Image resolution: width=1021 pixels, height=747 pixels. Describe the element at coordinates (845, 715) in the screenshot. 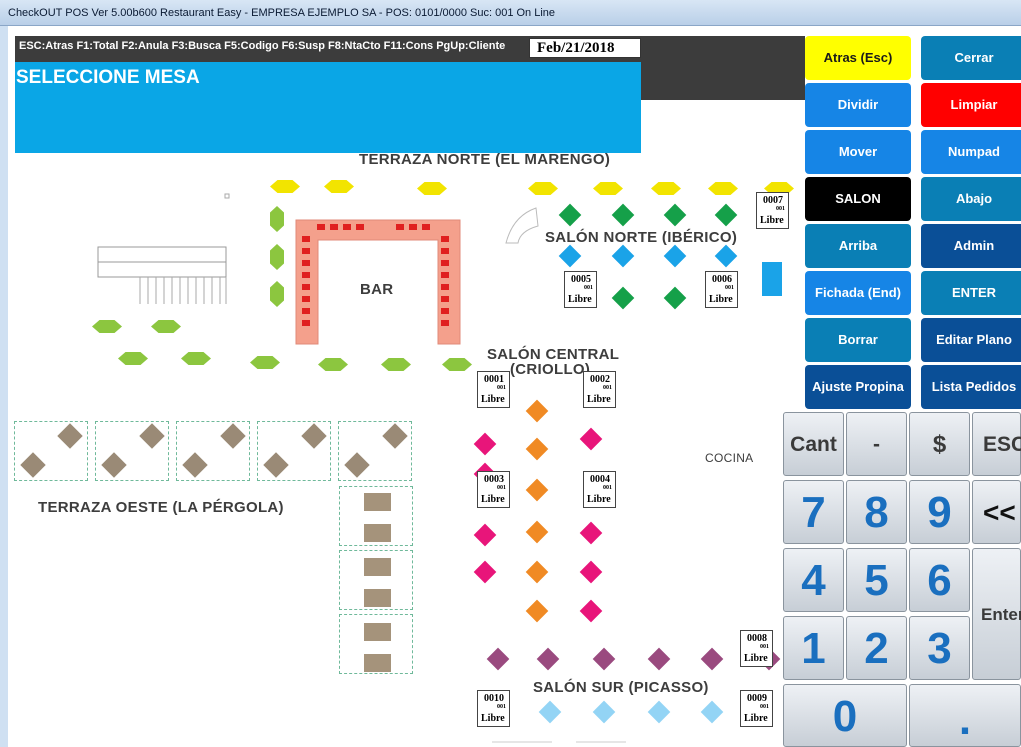

I see `digit-0-key: 0` at that location.